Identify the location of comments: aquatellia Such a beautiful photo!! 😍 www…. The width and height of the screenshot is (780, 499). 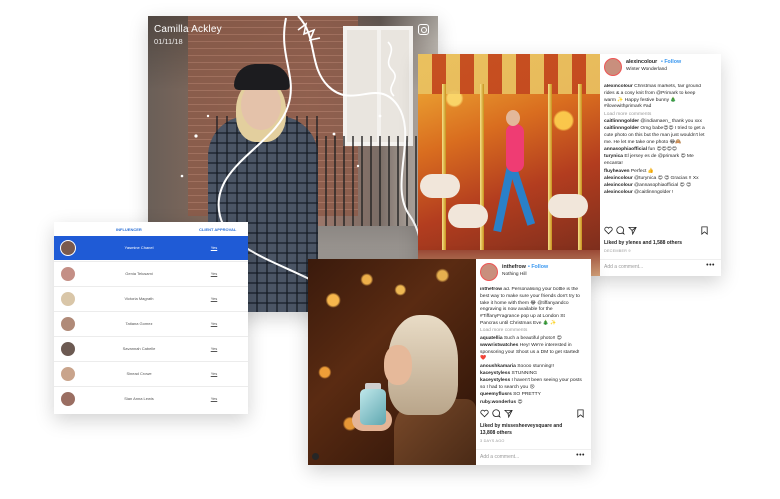
(532, 371).